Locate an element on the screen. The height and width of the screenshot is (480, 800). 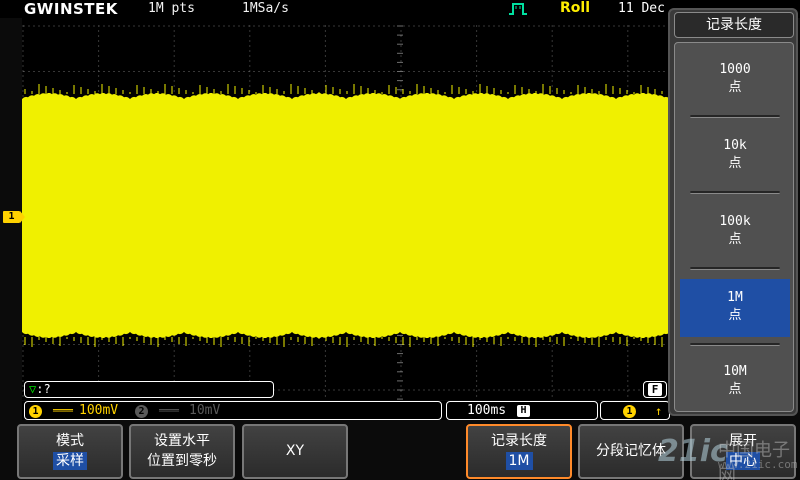
timebase-info: 100ms H is located at coordinates (522, 410).